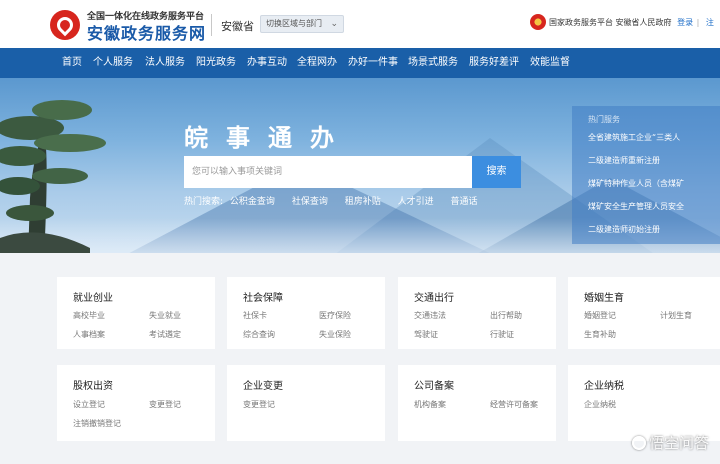 The height and width of the screenshot is (464, 720). I want to click on hot-search-term: 公积金查询, so click(252, 202).